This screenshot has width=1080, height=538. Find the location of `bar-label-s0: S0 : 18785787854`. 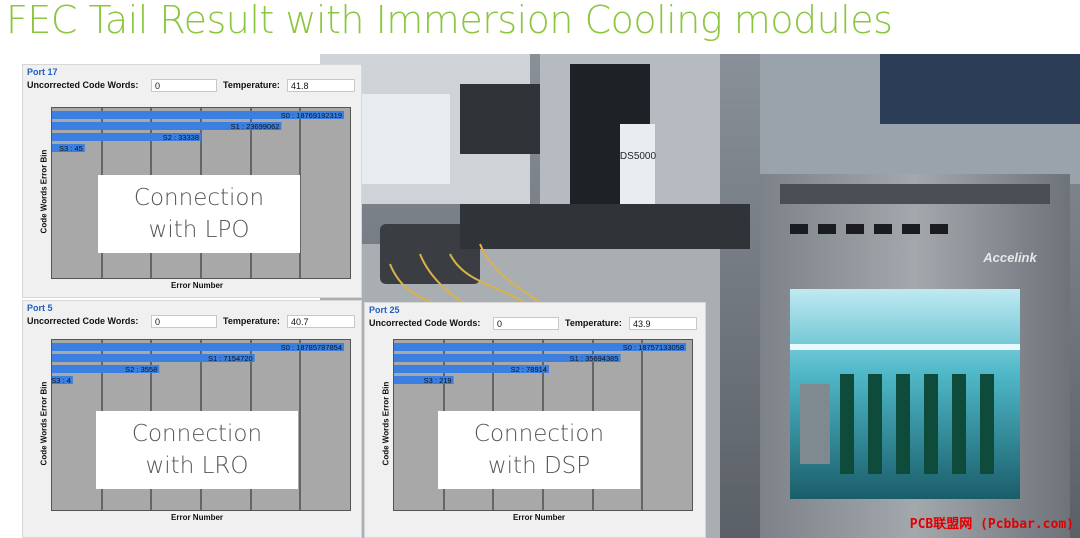

bar-label-s0: S0 : 18785787854 is located at coordinates (311, 347).